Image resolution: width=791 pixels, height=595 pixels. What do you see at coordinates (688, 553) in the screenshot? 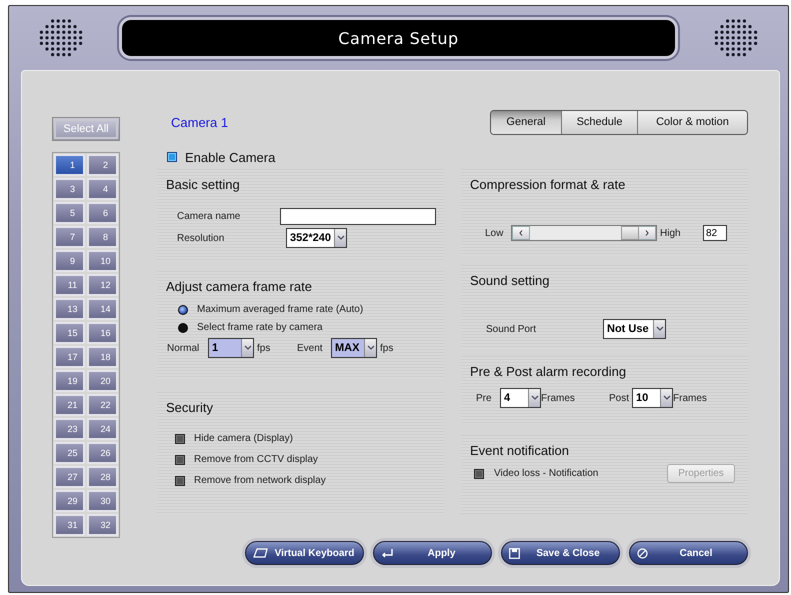
I see `action-button: Cancel` at bounding box center [688, 553].